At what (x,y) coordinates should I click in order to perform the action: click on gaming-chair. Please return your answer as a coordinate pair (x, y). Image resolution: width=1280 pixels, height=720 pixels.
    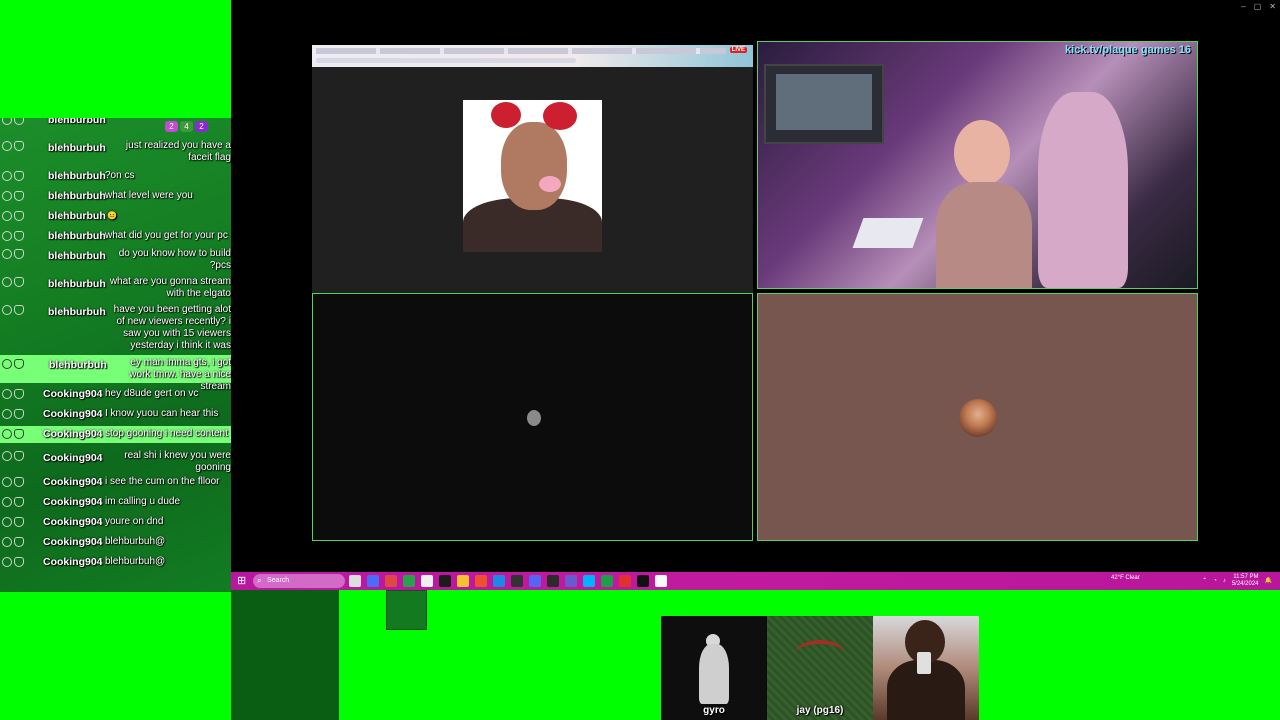
    Looking at the image, I should click on (1083, 190).